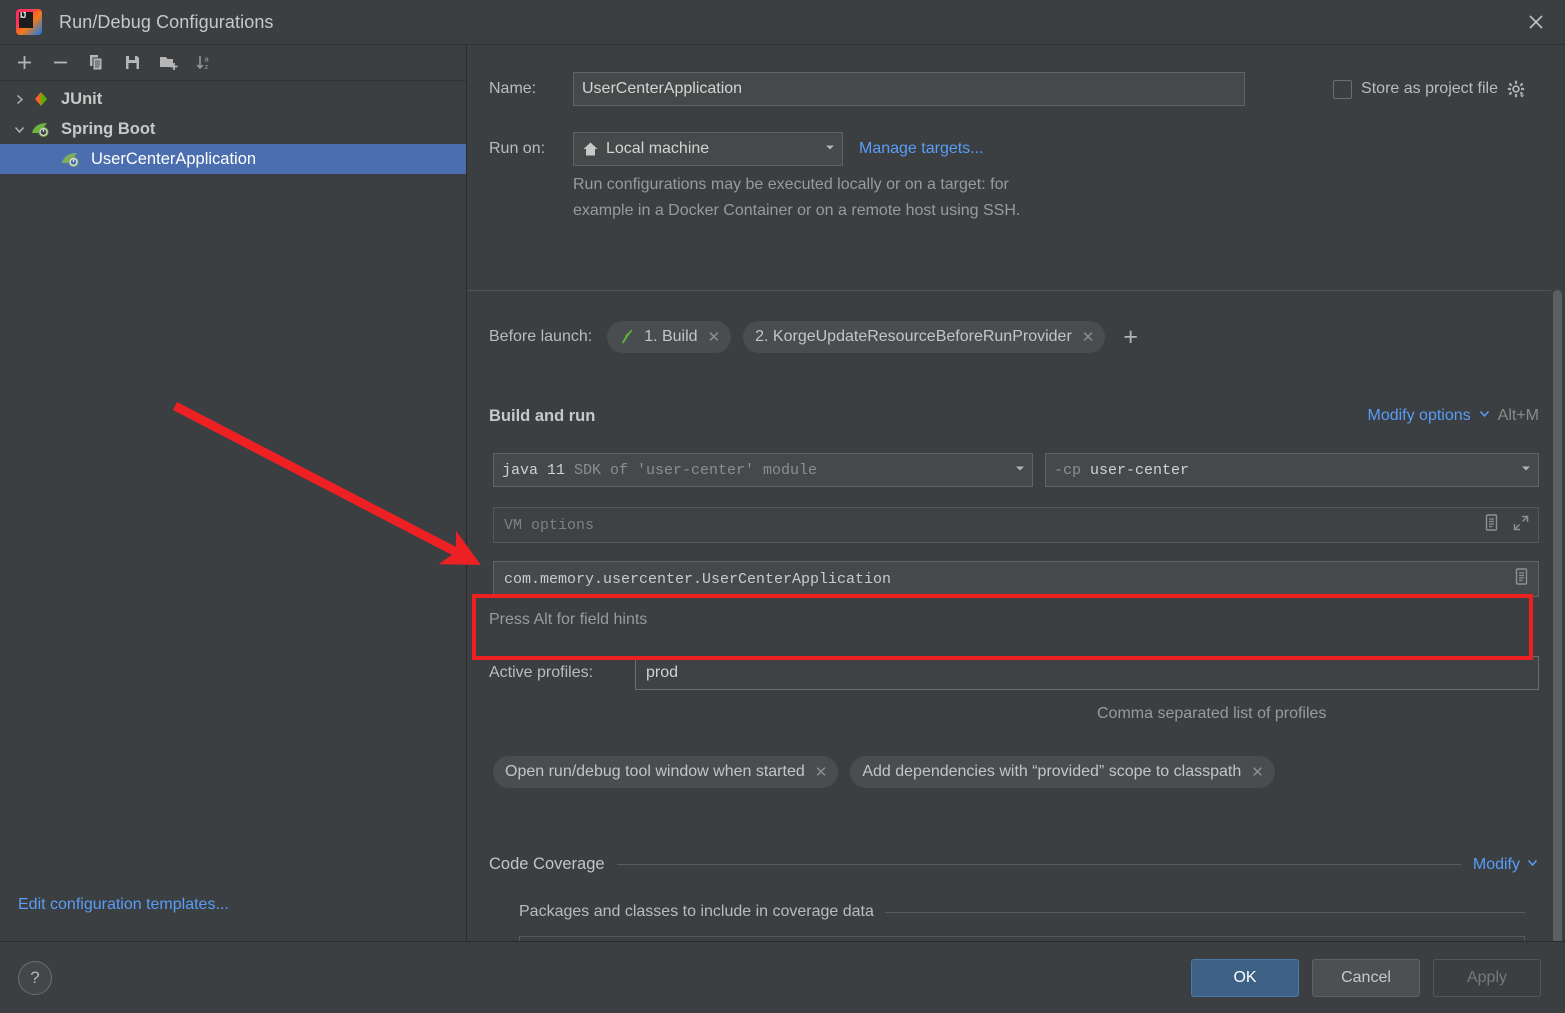  I want to click on tree-item-label: JUnit, so click(82, 98).